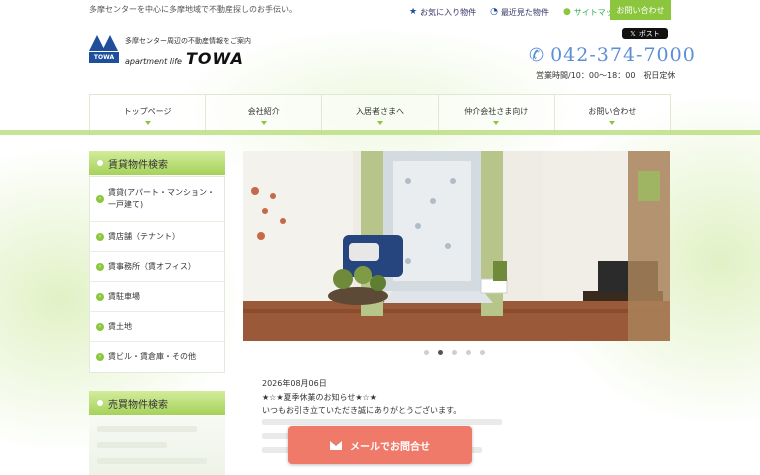 The image size is (760, 475). I want to click on sale-search-heading-label: 売買物件検索, so click(138, 405).